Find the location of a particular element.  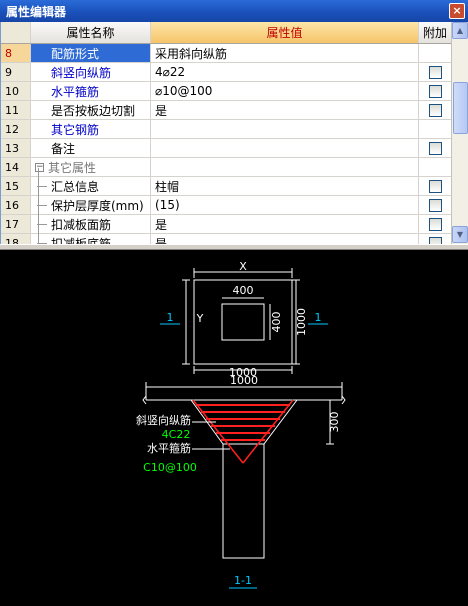

table-row: 13 备注 is located at coordinates (226, 148).